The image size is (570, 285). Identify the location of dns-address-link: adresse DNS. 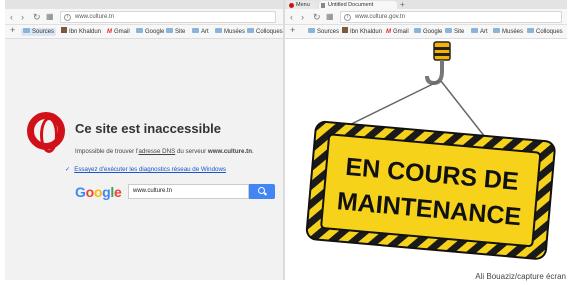
(156, 151).